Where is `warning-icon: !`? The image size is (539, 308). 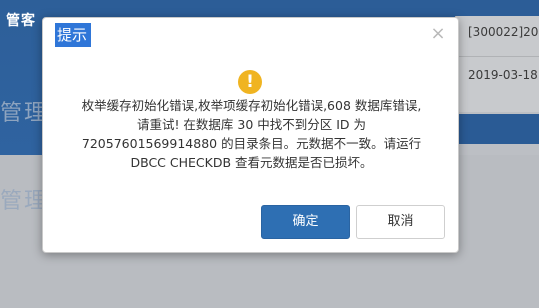
warning-icon: ! is located at coordinates (250, 82).